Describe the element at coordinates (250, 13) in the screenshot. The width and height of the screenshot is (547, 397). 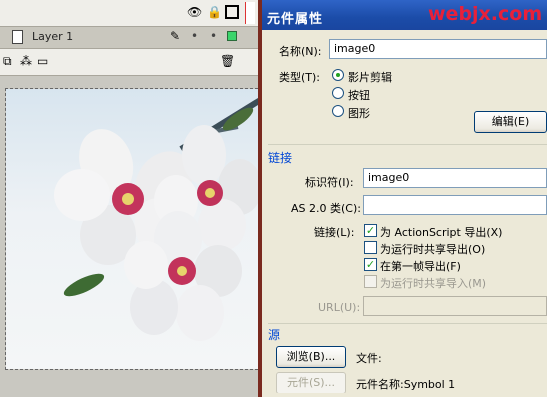
I see `playhead-marker` at that location.